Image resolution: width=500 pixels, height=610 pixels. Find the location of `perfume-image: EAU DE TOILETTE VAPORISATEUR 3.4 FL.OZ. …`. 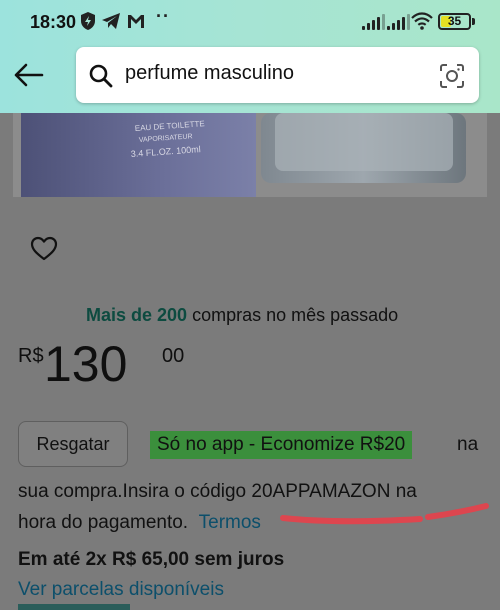

perfume-image: EAU DE TOILETTE VAPORISATEUR 3.4 FL.OZ. … is located at coordinates (250, 155).